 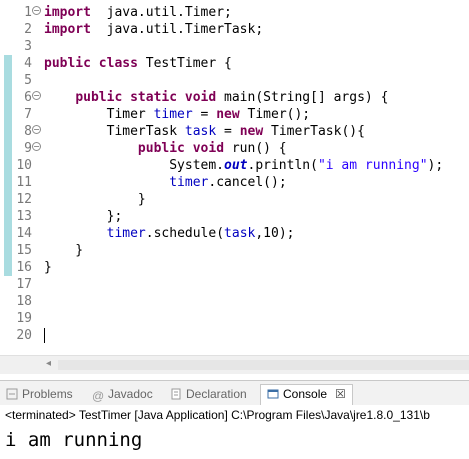 What do you see at coordinates (204, 131) in the screenshot?
I see `code-text: TimerTask task = new TimerTask(){` at bounding box center [204, 131].